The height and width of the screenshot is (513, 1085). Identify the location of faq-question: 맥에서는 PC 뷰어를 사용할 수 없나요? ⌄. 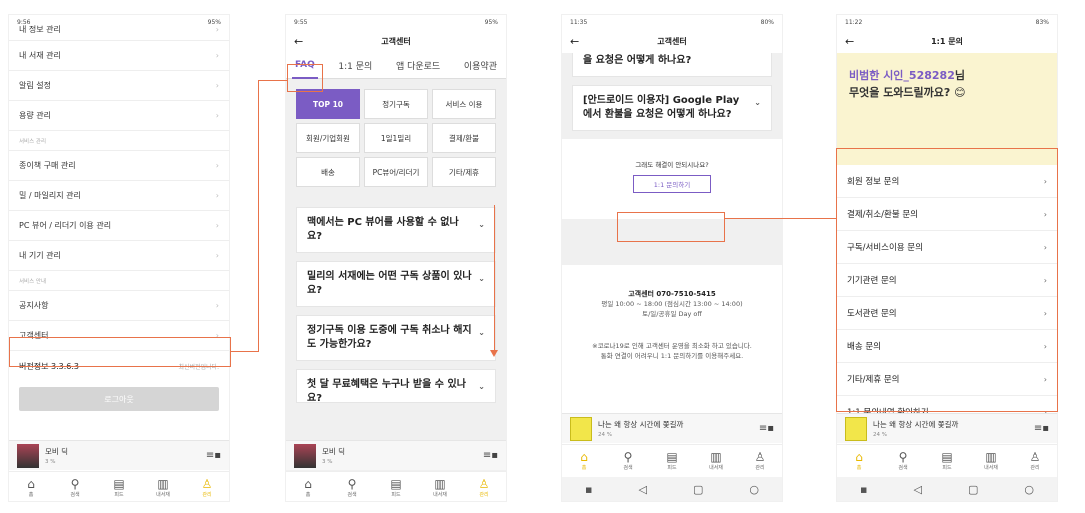
(396, 230).